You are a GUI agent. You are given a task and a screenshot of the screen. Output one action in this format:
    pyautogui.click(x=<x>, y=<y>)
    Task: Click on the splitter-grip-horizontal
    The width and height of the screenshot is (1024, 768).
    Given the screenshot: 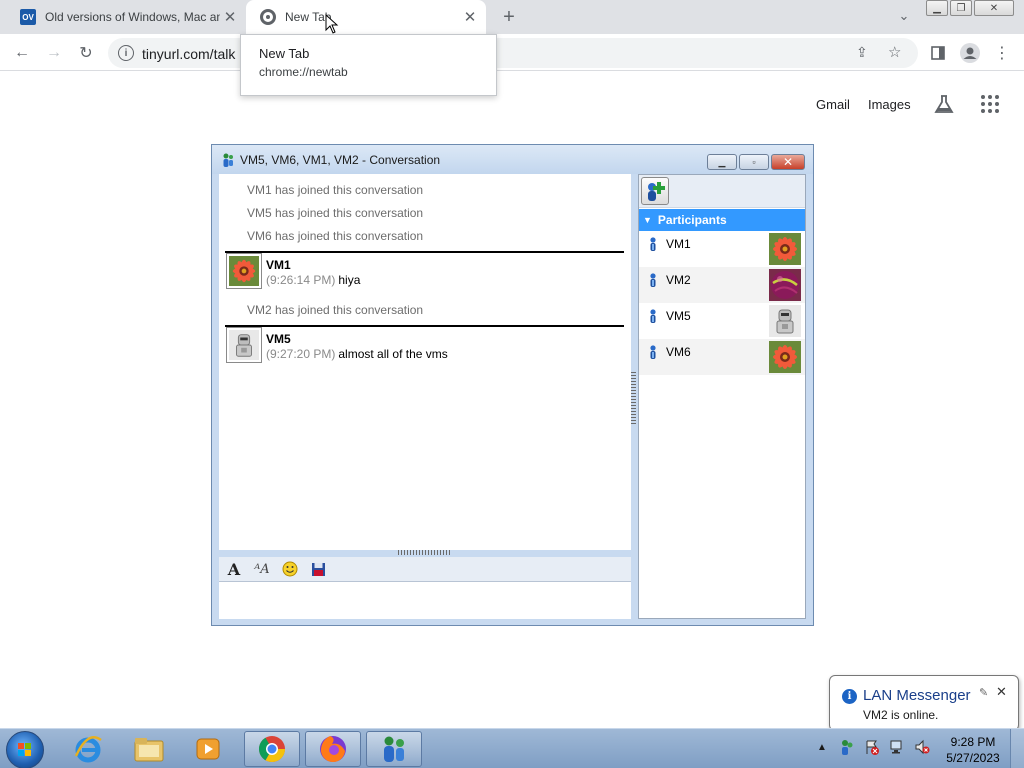 What is the action you would take?
    pyautogui.click(x=425, y=552)
    